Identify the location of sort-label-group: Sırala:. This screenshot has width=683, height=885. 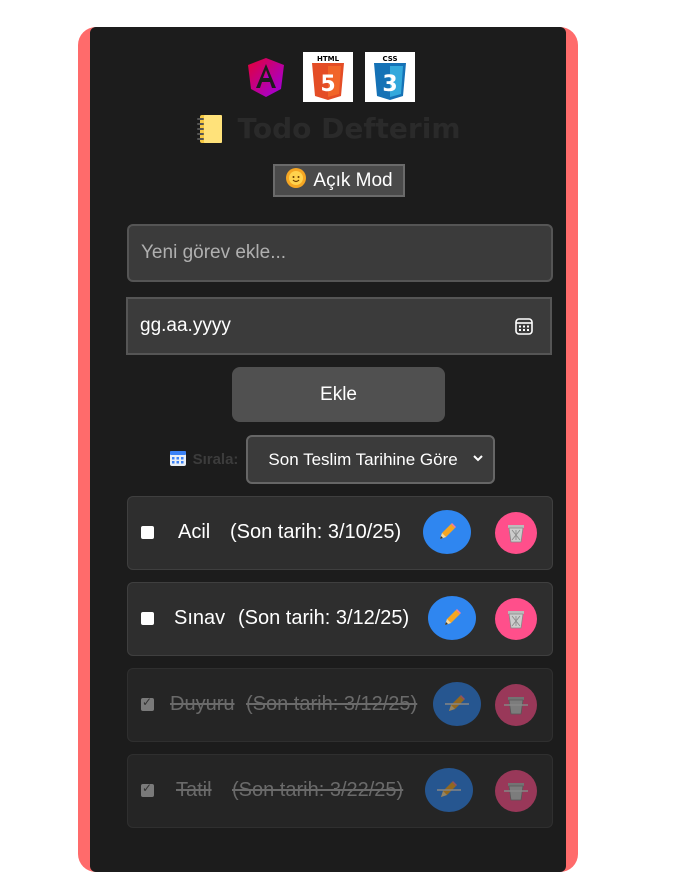
(204, 460).